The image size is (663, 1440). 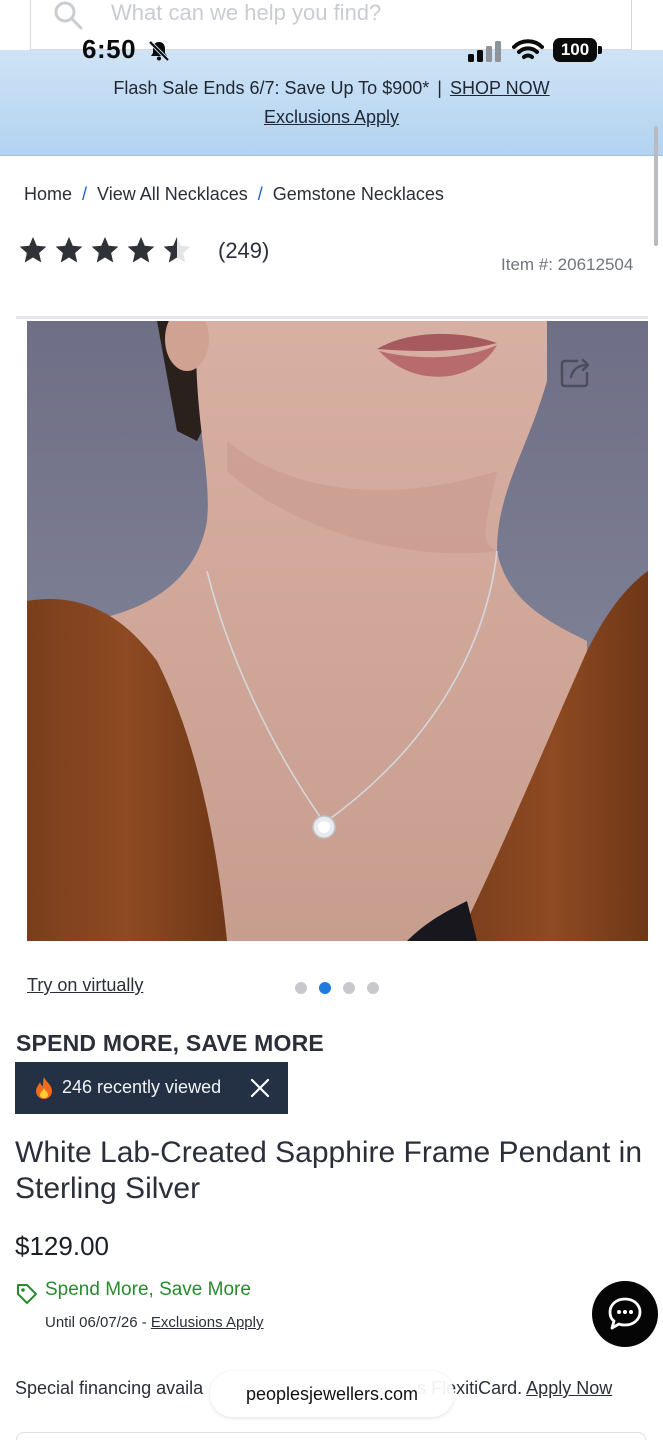 What do you see at coordinates (325, 988) in the screenshot?
I see `carousel-dot-active` at bounding box center [325, 988].